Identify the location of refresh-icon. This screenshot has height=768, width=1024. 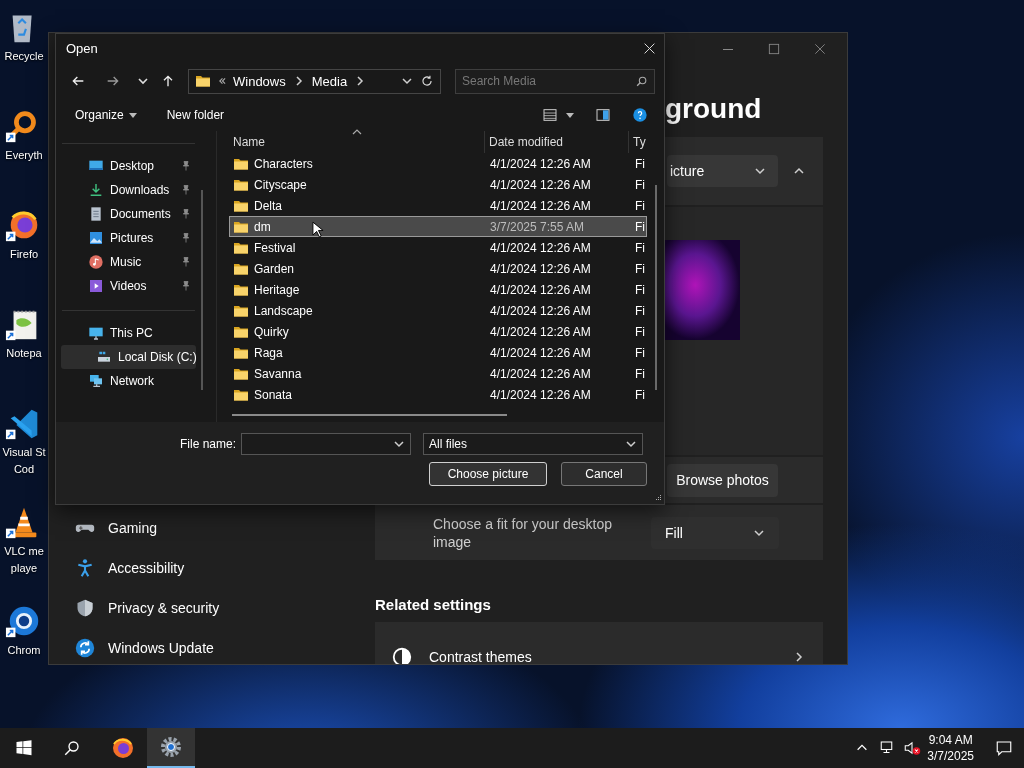
(427, 81).